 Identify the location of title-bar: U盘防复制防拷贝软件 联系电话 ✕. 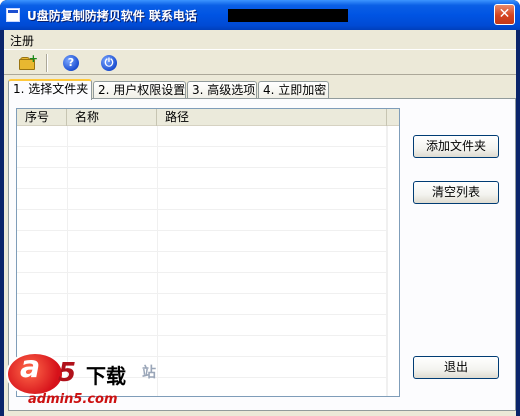
(260, 15).